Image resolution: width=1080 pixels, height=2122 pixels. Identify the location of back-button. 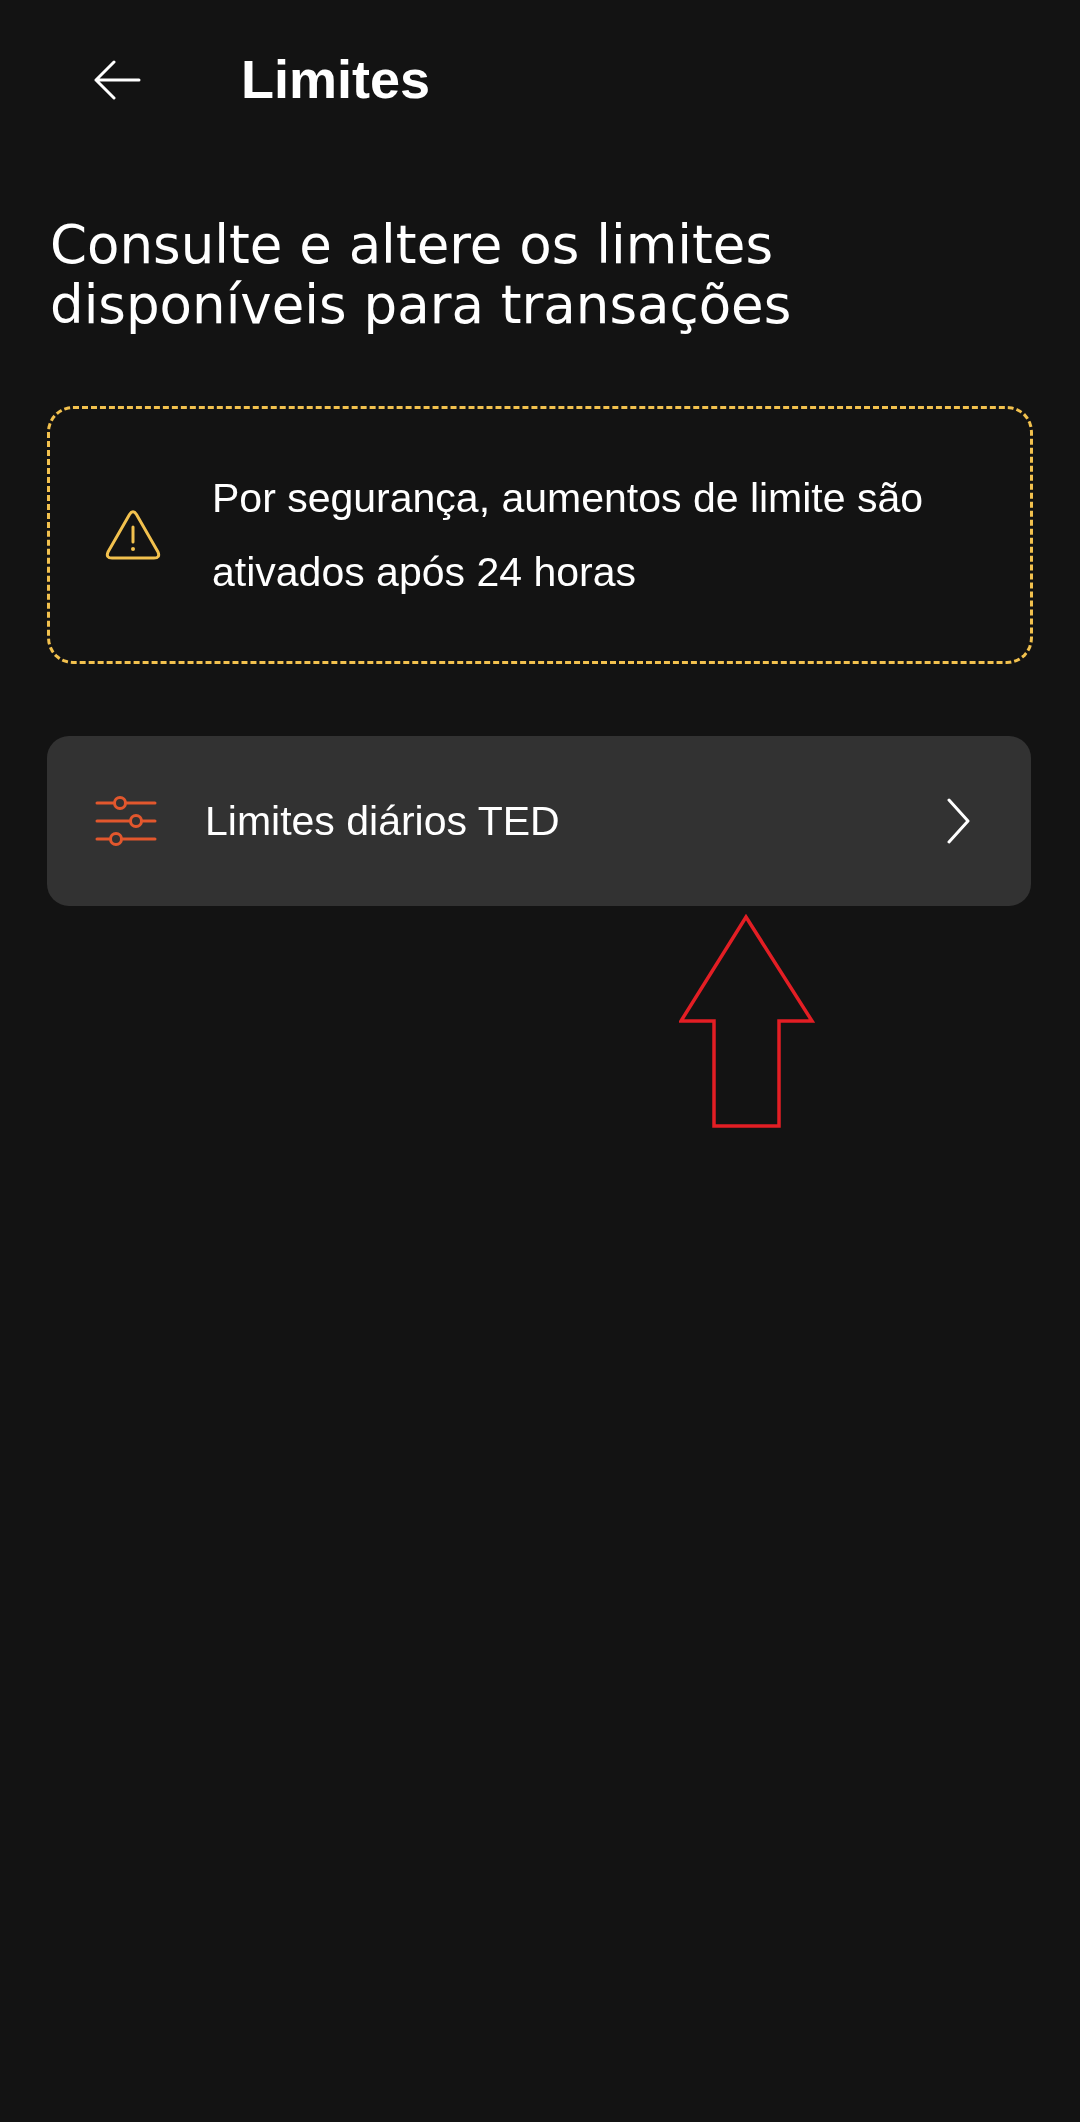
(117, 80).